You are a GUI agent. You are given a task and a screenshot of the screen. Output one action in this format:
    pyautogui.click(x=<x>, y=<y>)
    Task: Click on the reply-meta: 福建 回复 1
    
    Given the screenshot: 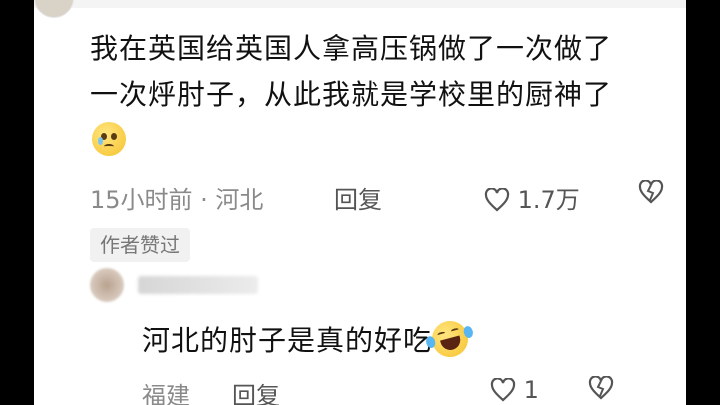 What is the action you would take?
    pyautogui.click(x=392, y=390)
    